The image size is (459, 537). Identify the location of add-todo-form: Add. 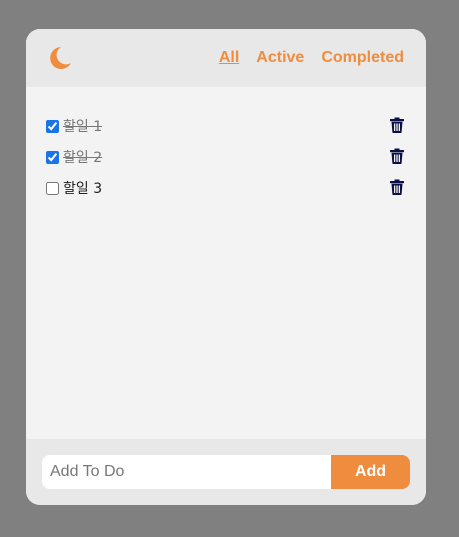
(226, 472).